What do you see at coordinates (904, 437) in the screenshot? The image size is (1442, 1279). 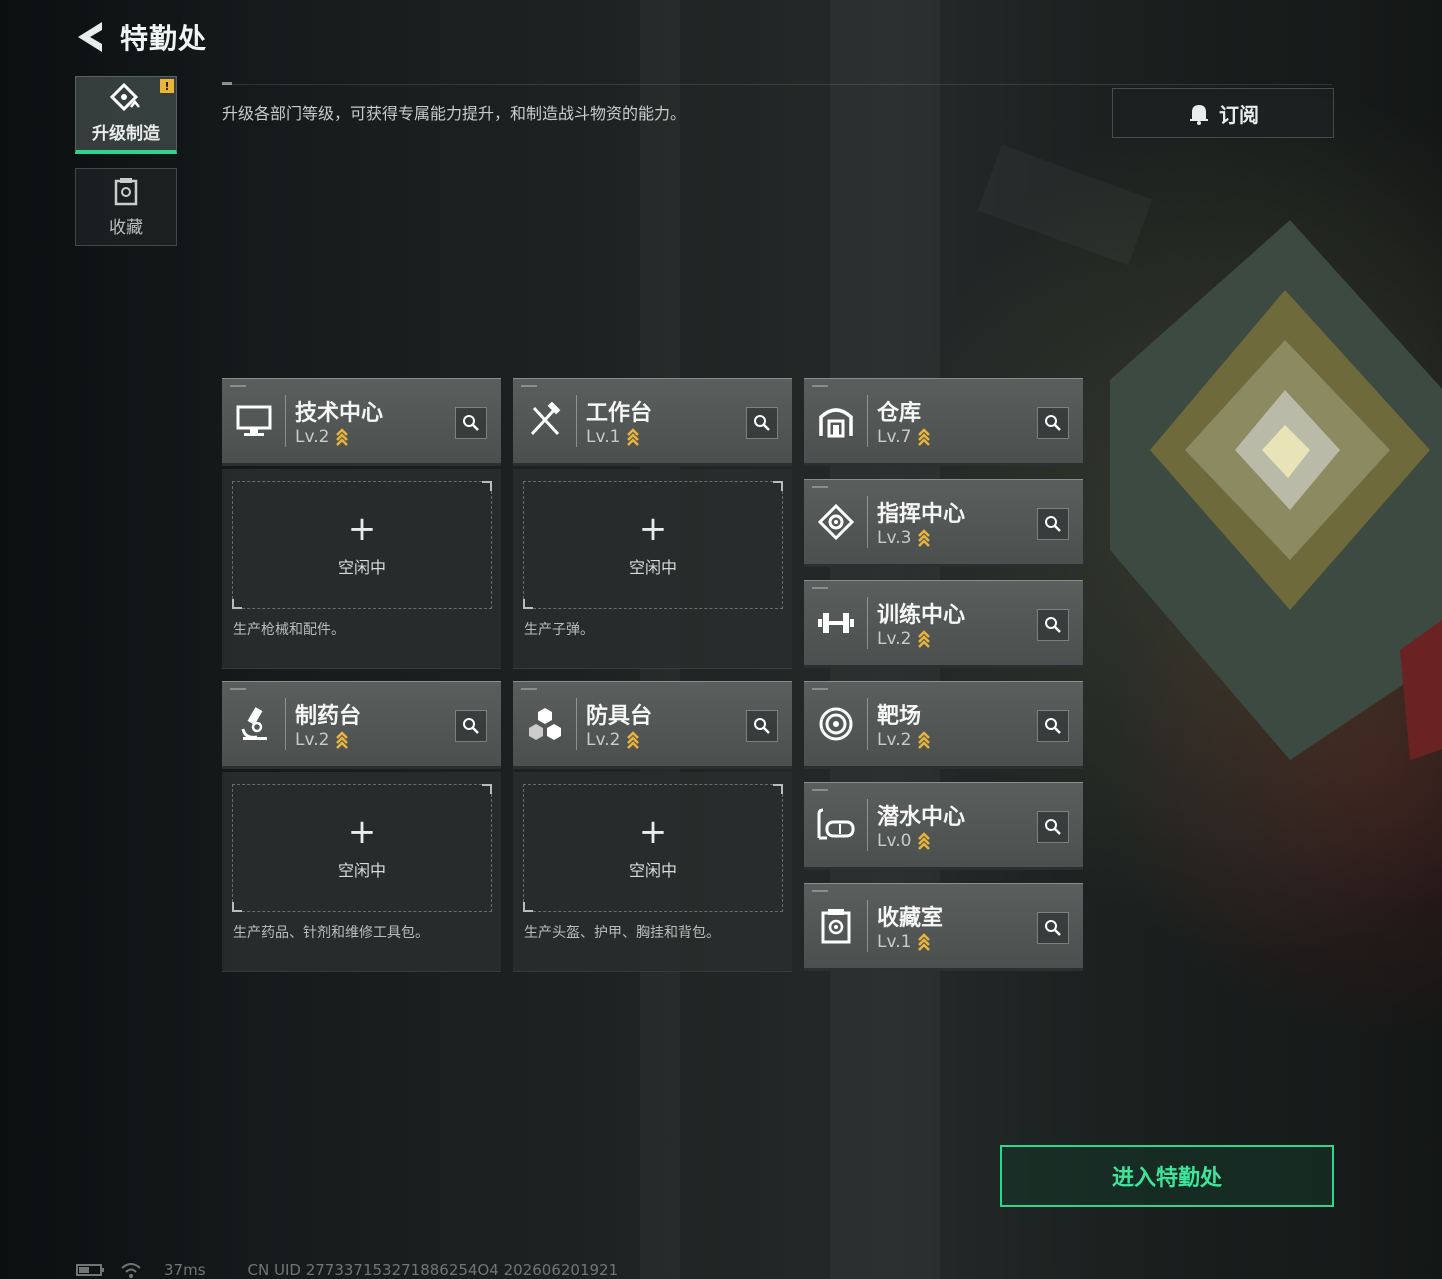 I see `dept-level: Lv.7` at bounding box center [904, 437].